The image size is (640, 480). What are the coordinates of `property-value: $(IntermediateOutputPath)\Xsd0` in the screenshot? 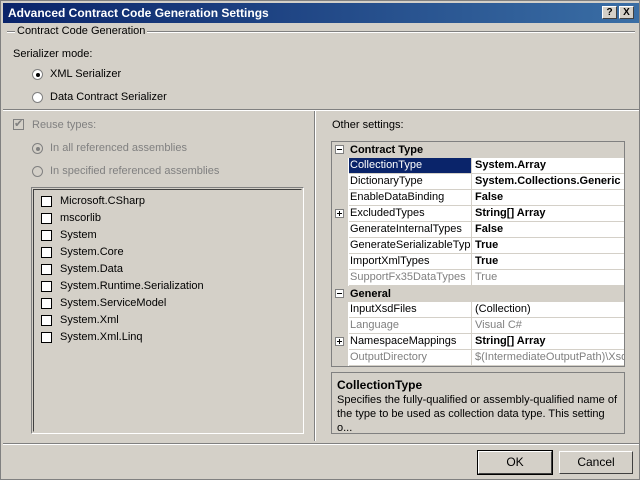 It's located at (548, 358).